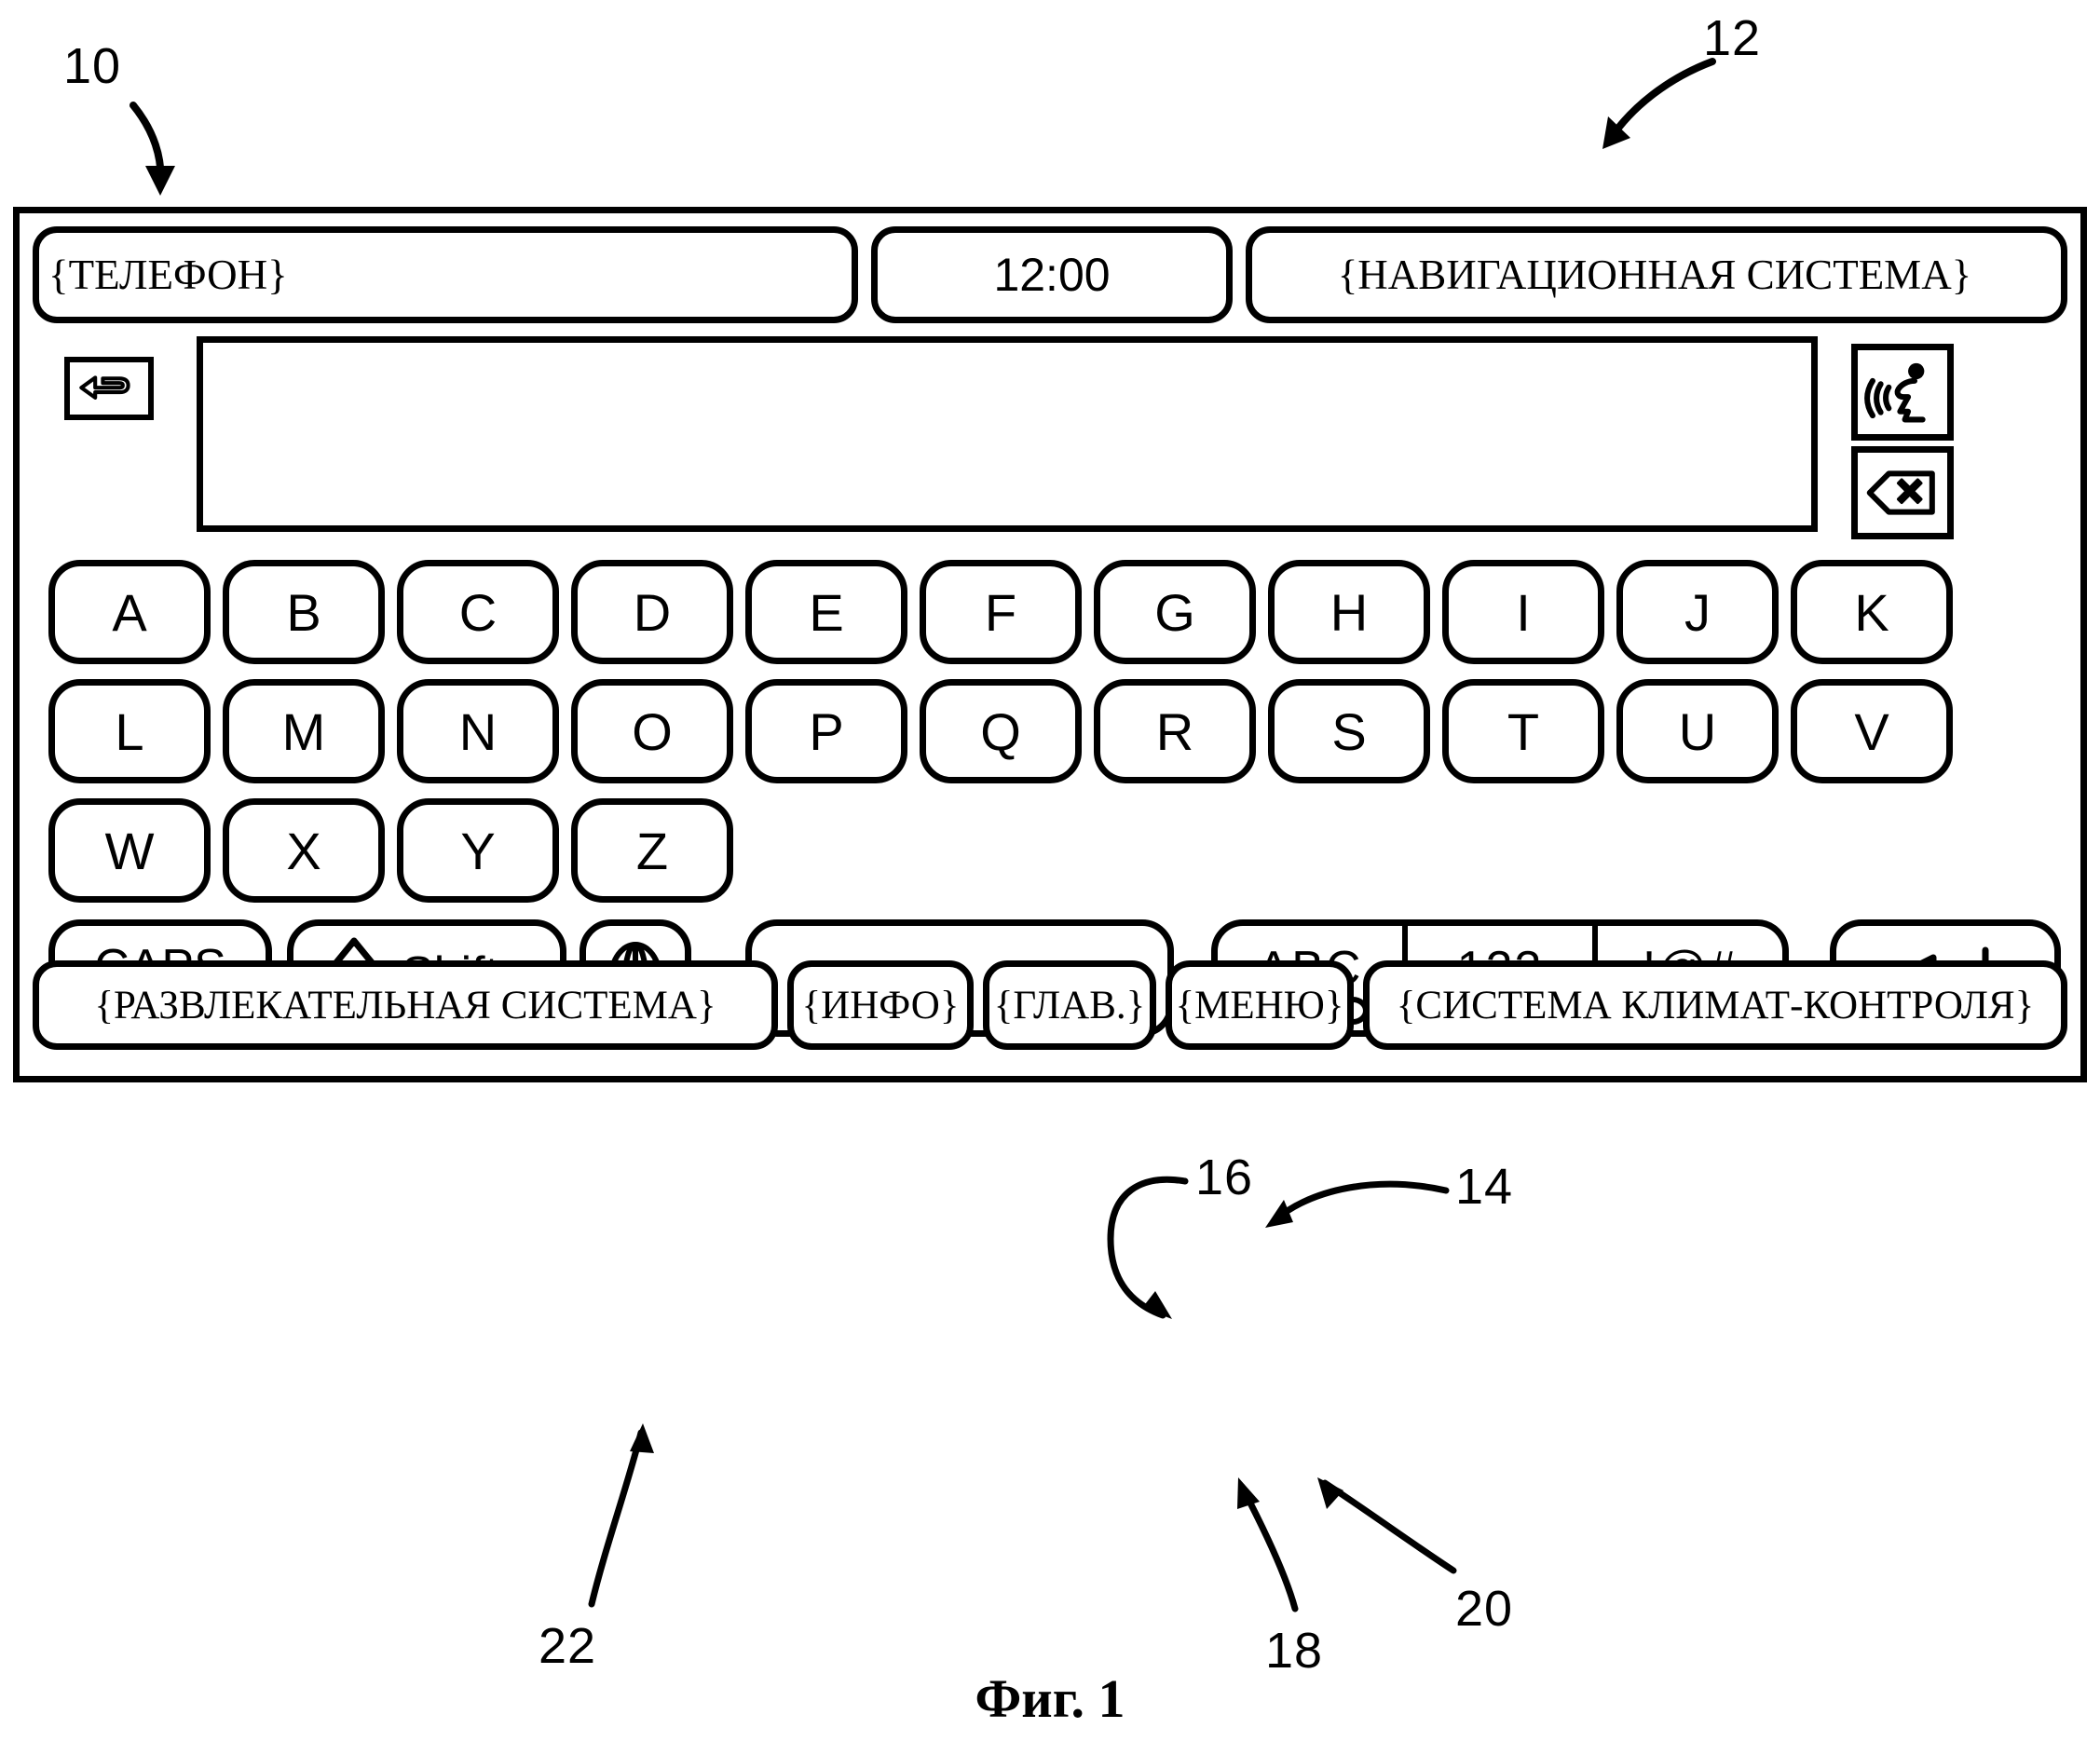 The height and width of the screenshot is (1755, 2100). I want to click on key-a: A, so click(129, 612).